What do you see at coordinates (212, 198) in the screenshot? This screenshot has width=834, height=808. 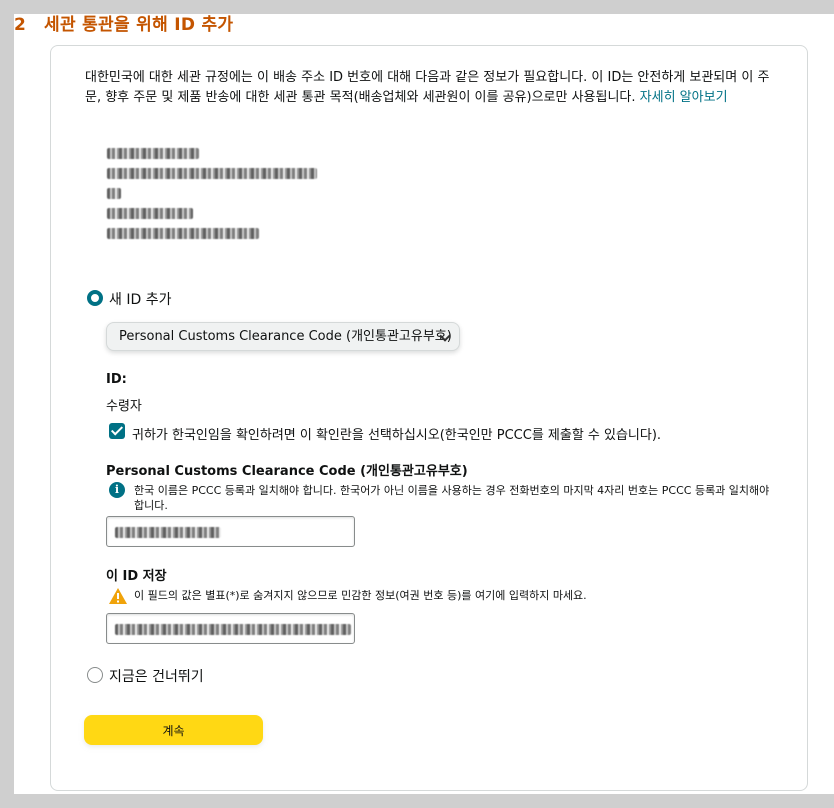 I see `shipping-address-redacted` at bounding box center [212, 198].